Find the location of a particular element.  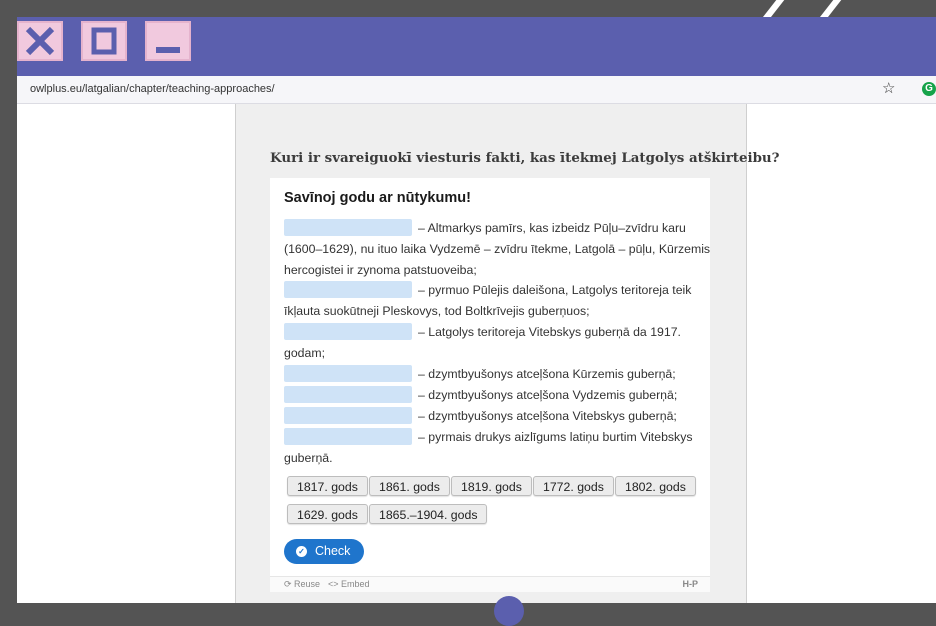

star-icon: ☆ is located at coordinates (888, 89).